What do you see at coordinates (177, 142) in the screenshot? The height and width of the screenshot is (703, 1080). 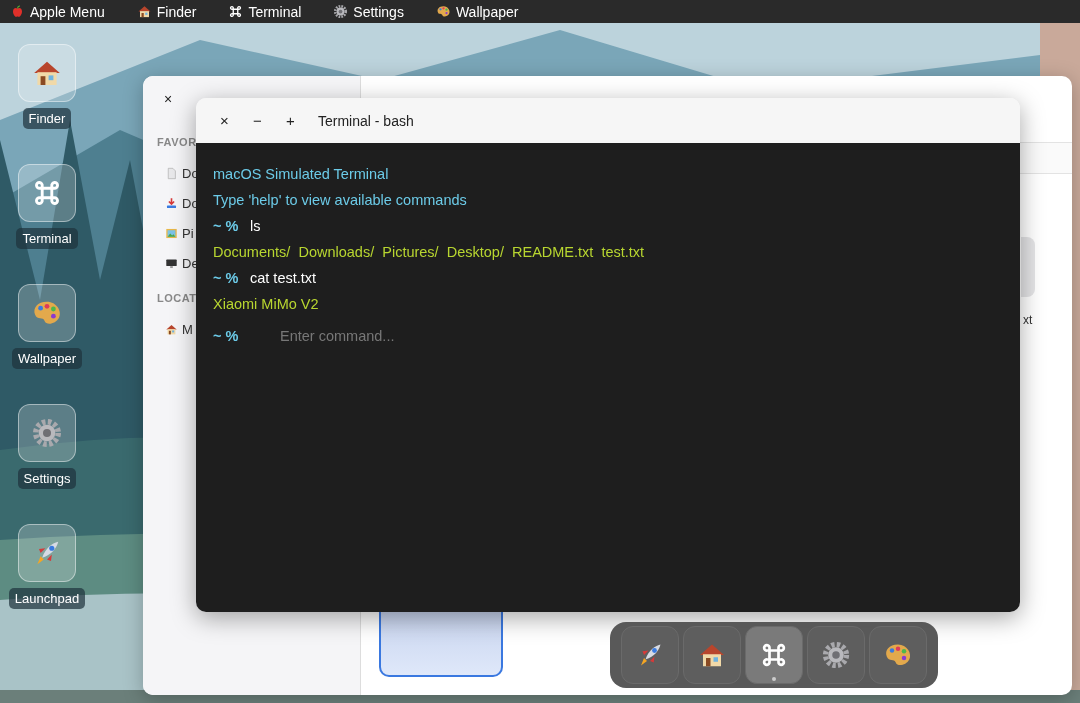 I see `sidebar-heading: FAVOR` at bounding box center [177, 142].